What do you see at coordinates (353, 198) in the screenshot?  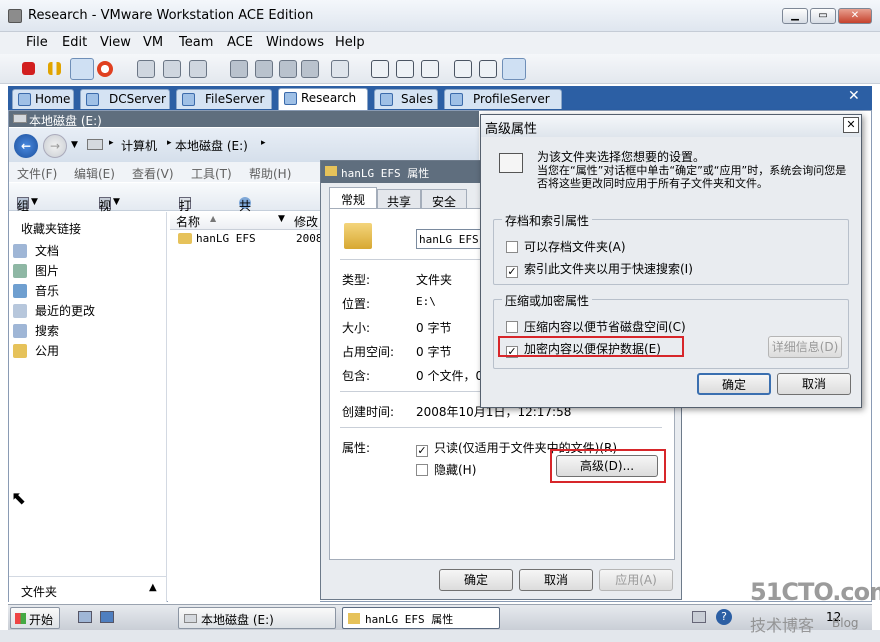 I see `tab-general: 常规` at bounding box center [353, 198].